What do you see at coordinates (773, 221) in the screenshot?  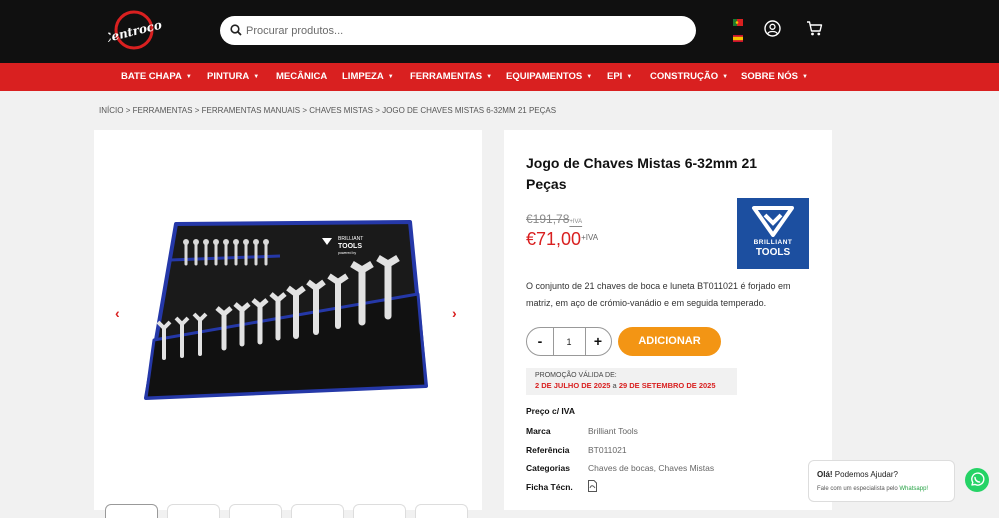 I see `brilliant-tools-emblem-icon` at bounding box center [773, 221].